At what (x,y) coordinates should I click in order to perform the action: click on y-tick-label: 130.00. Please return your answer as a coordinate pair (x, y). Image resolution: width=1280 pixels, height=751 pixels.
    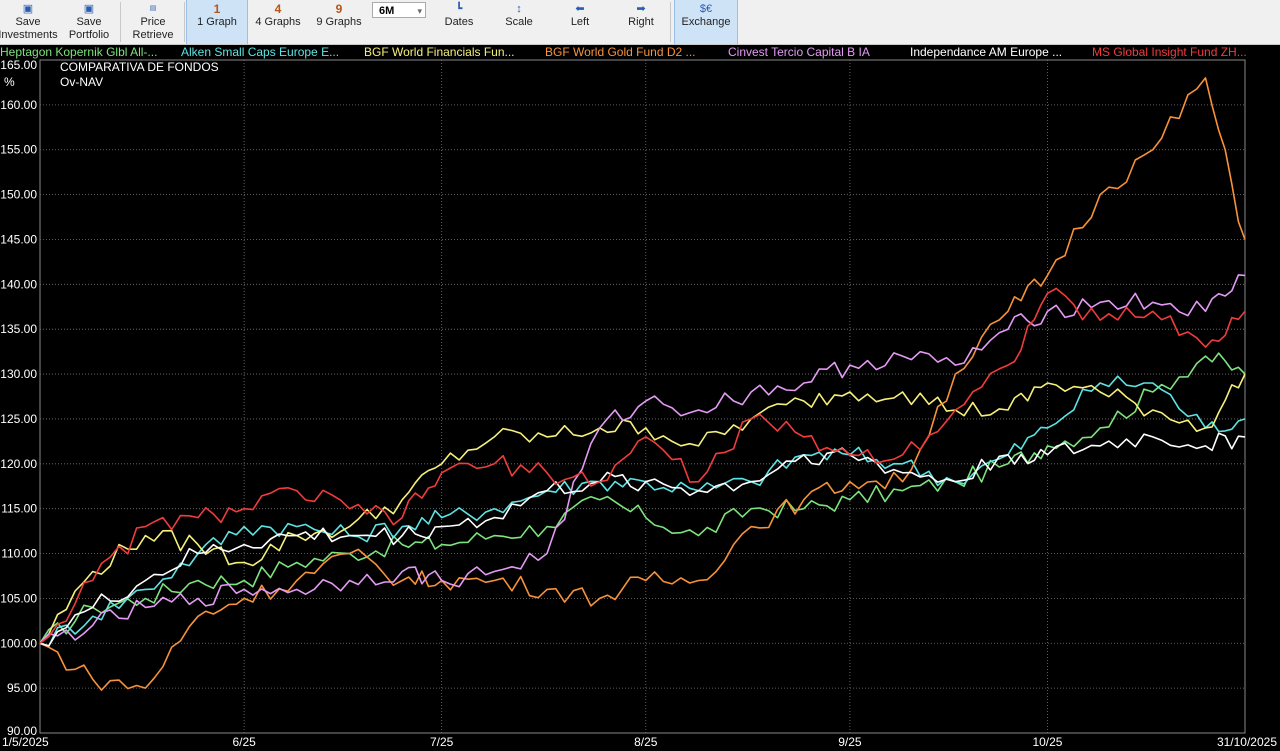
    Looking at the image, I should click on (18, 374).